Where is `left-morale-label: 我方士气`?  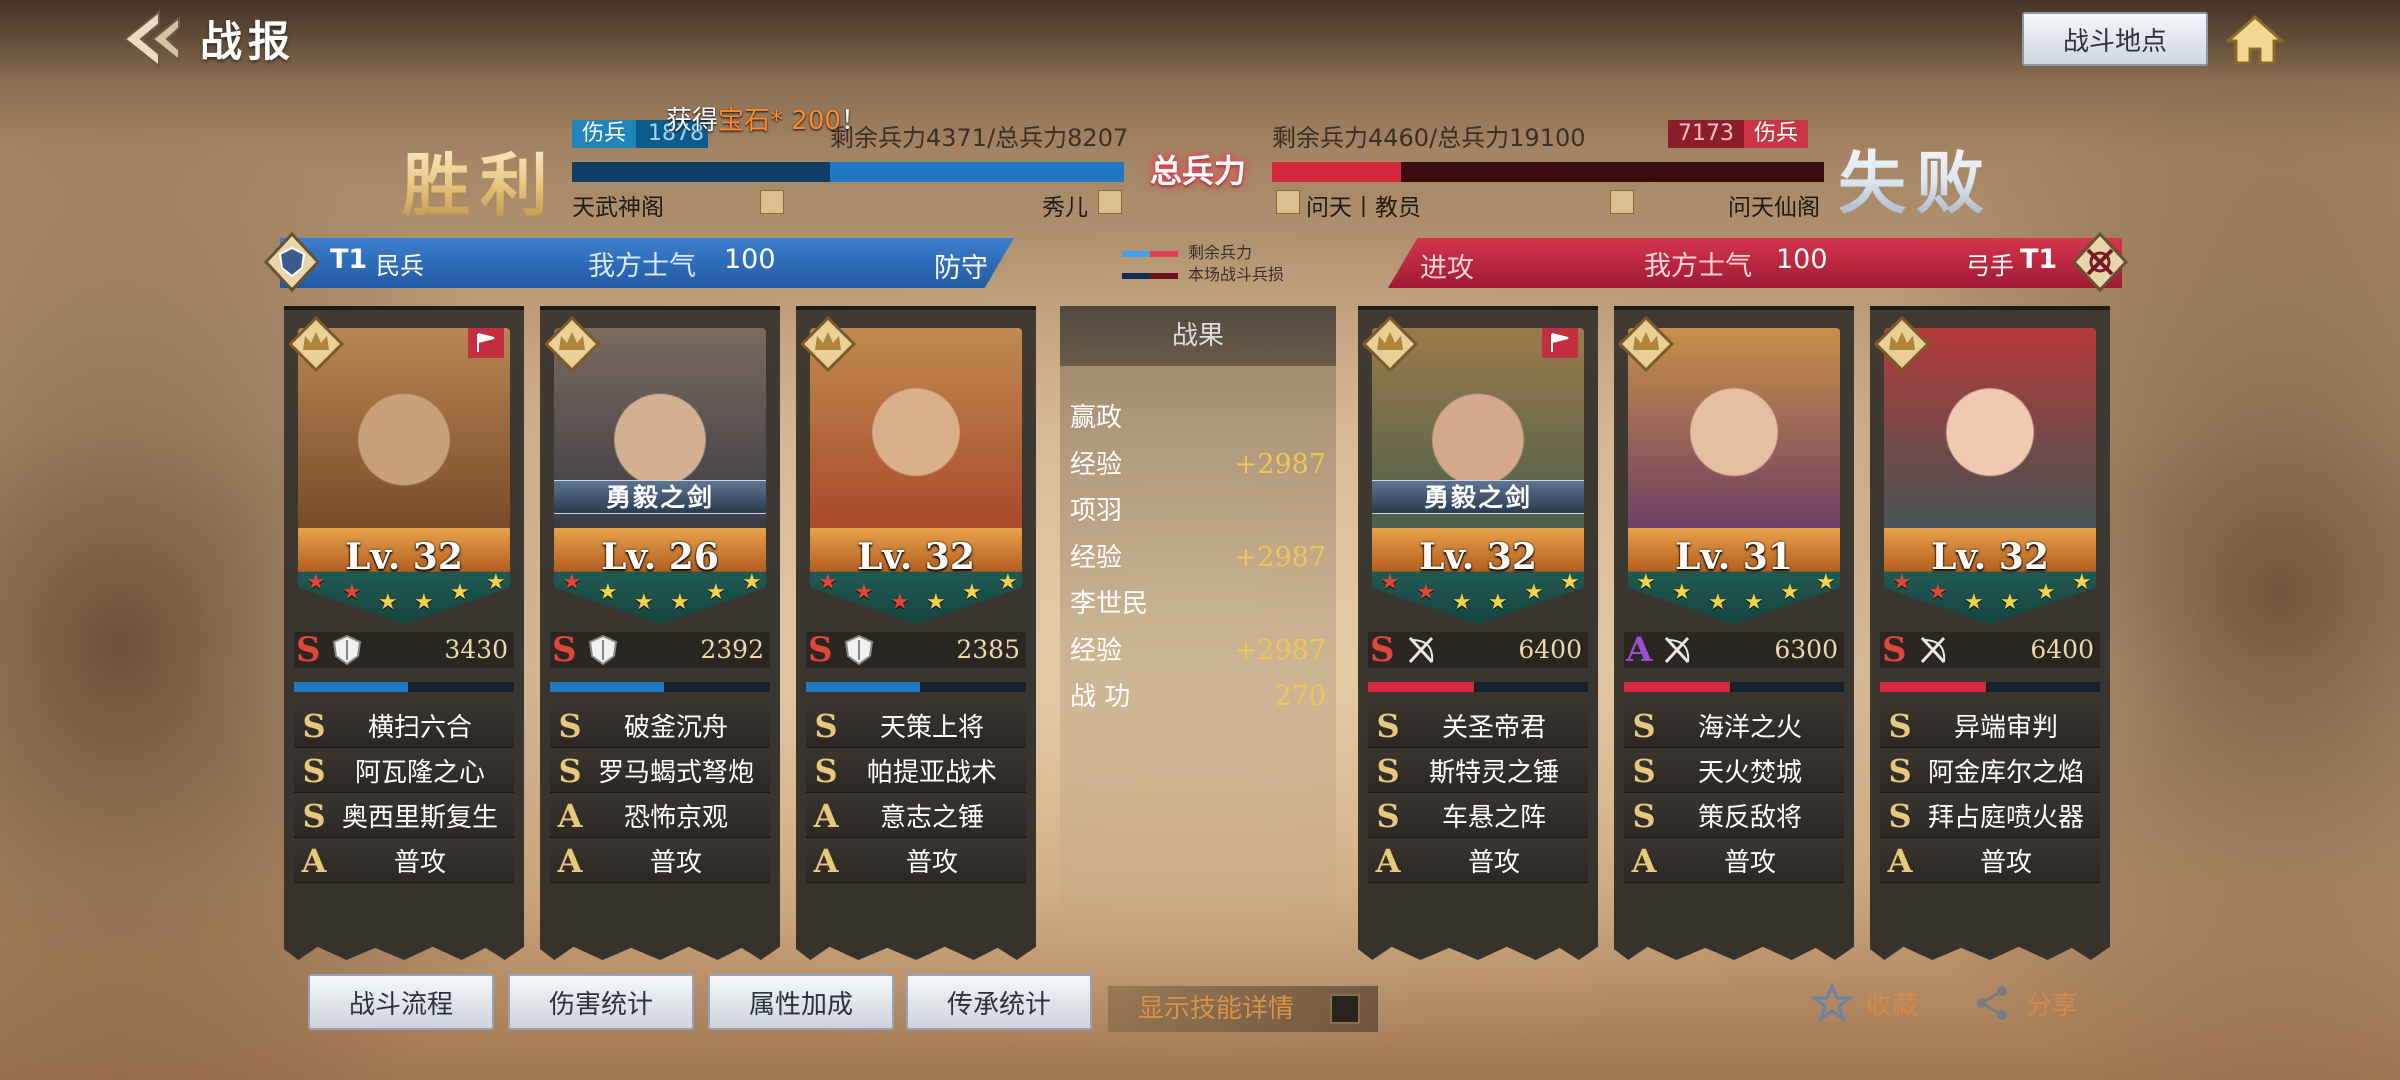
left-morale-label: 我方士气 is located at coordinates (642, 266).